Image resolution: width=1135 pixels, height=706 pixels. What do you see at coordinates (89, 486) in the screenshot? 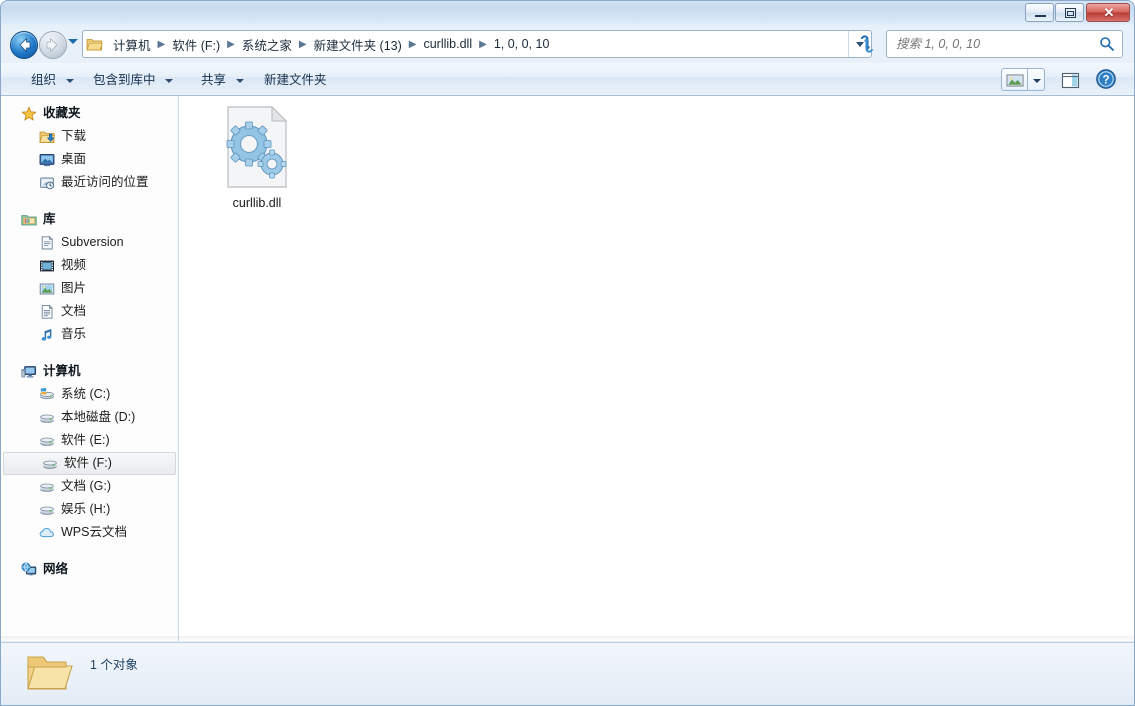
I see `sidebar-item-drive-g: 文档 (G:)` at bounding box center [89, 486].